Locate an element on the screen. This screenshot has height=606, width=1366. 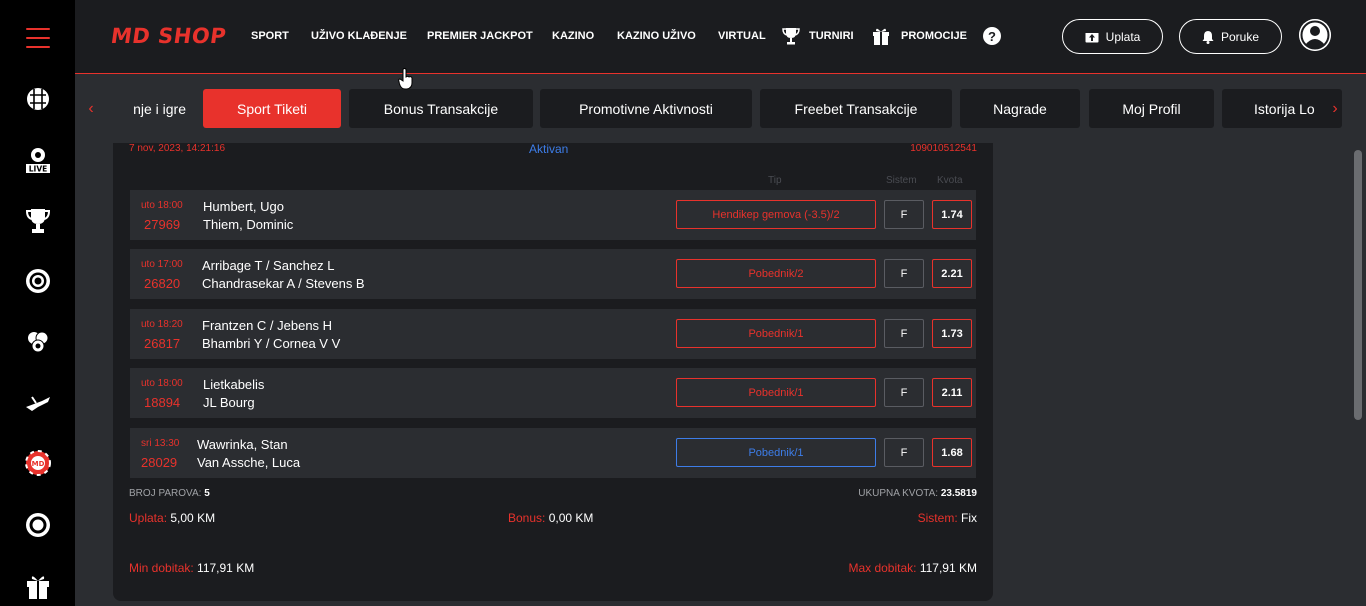
match-time: sri 13:30 is located at coordinates (160, 443).